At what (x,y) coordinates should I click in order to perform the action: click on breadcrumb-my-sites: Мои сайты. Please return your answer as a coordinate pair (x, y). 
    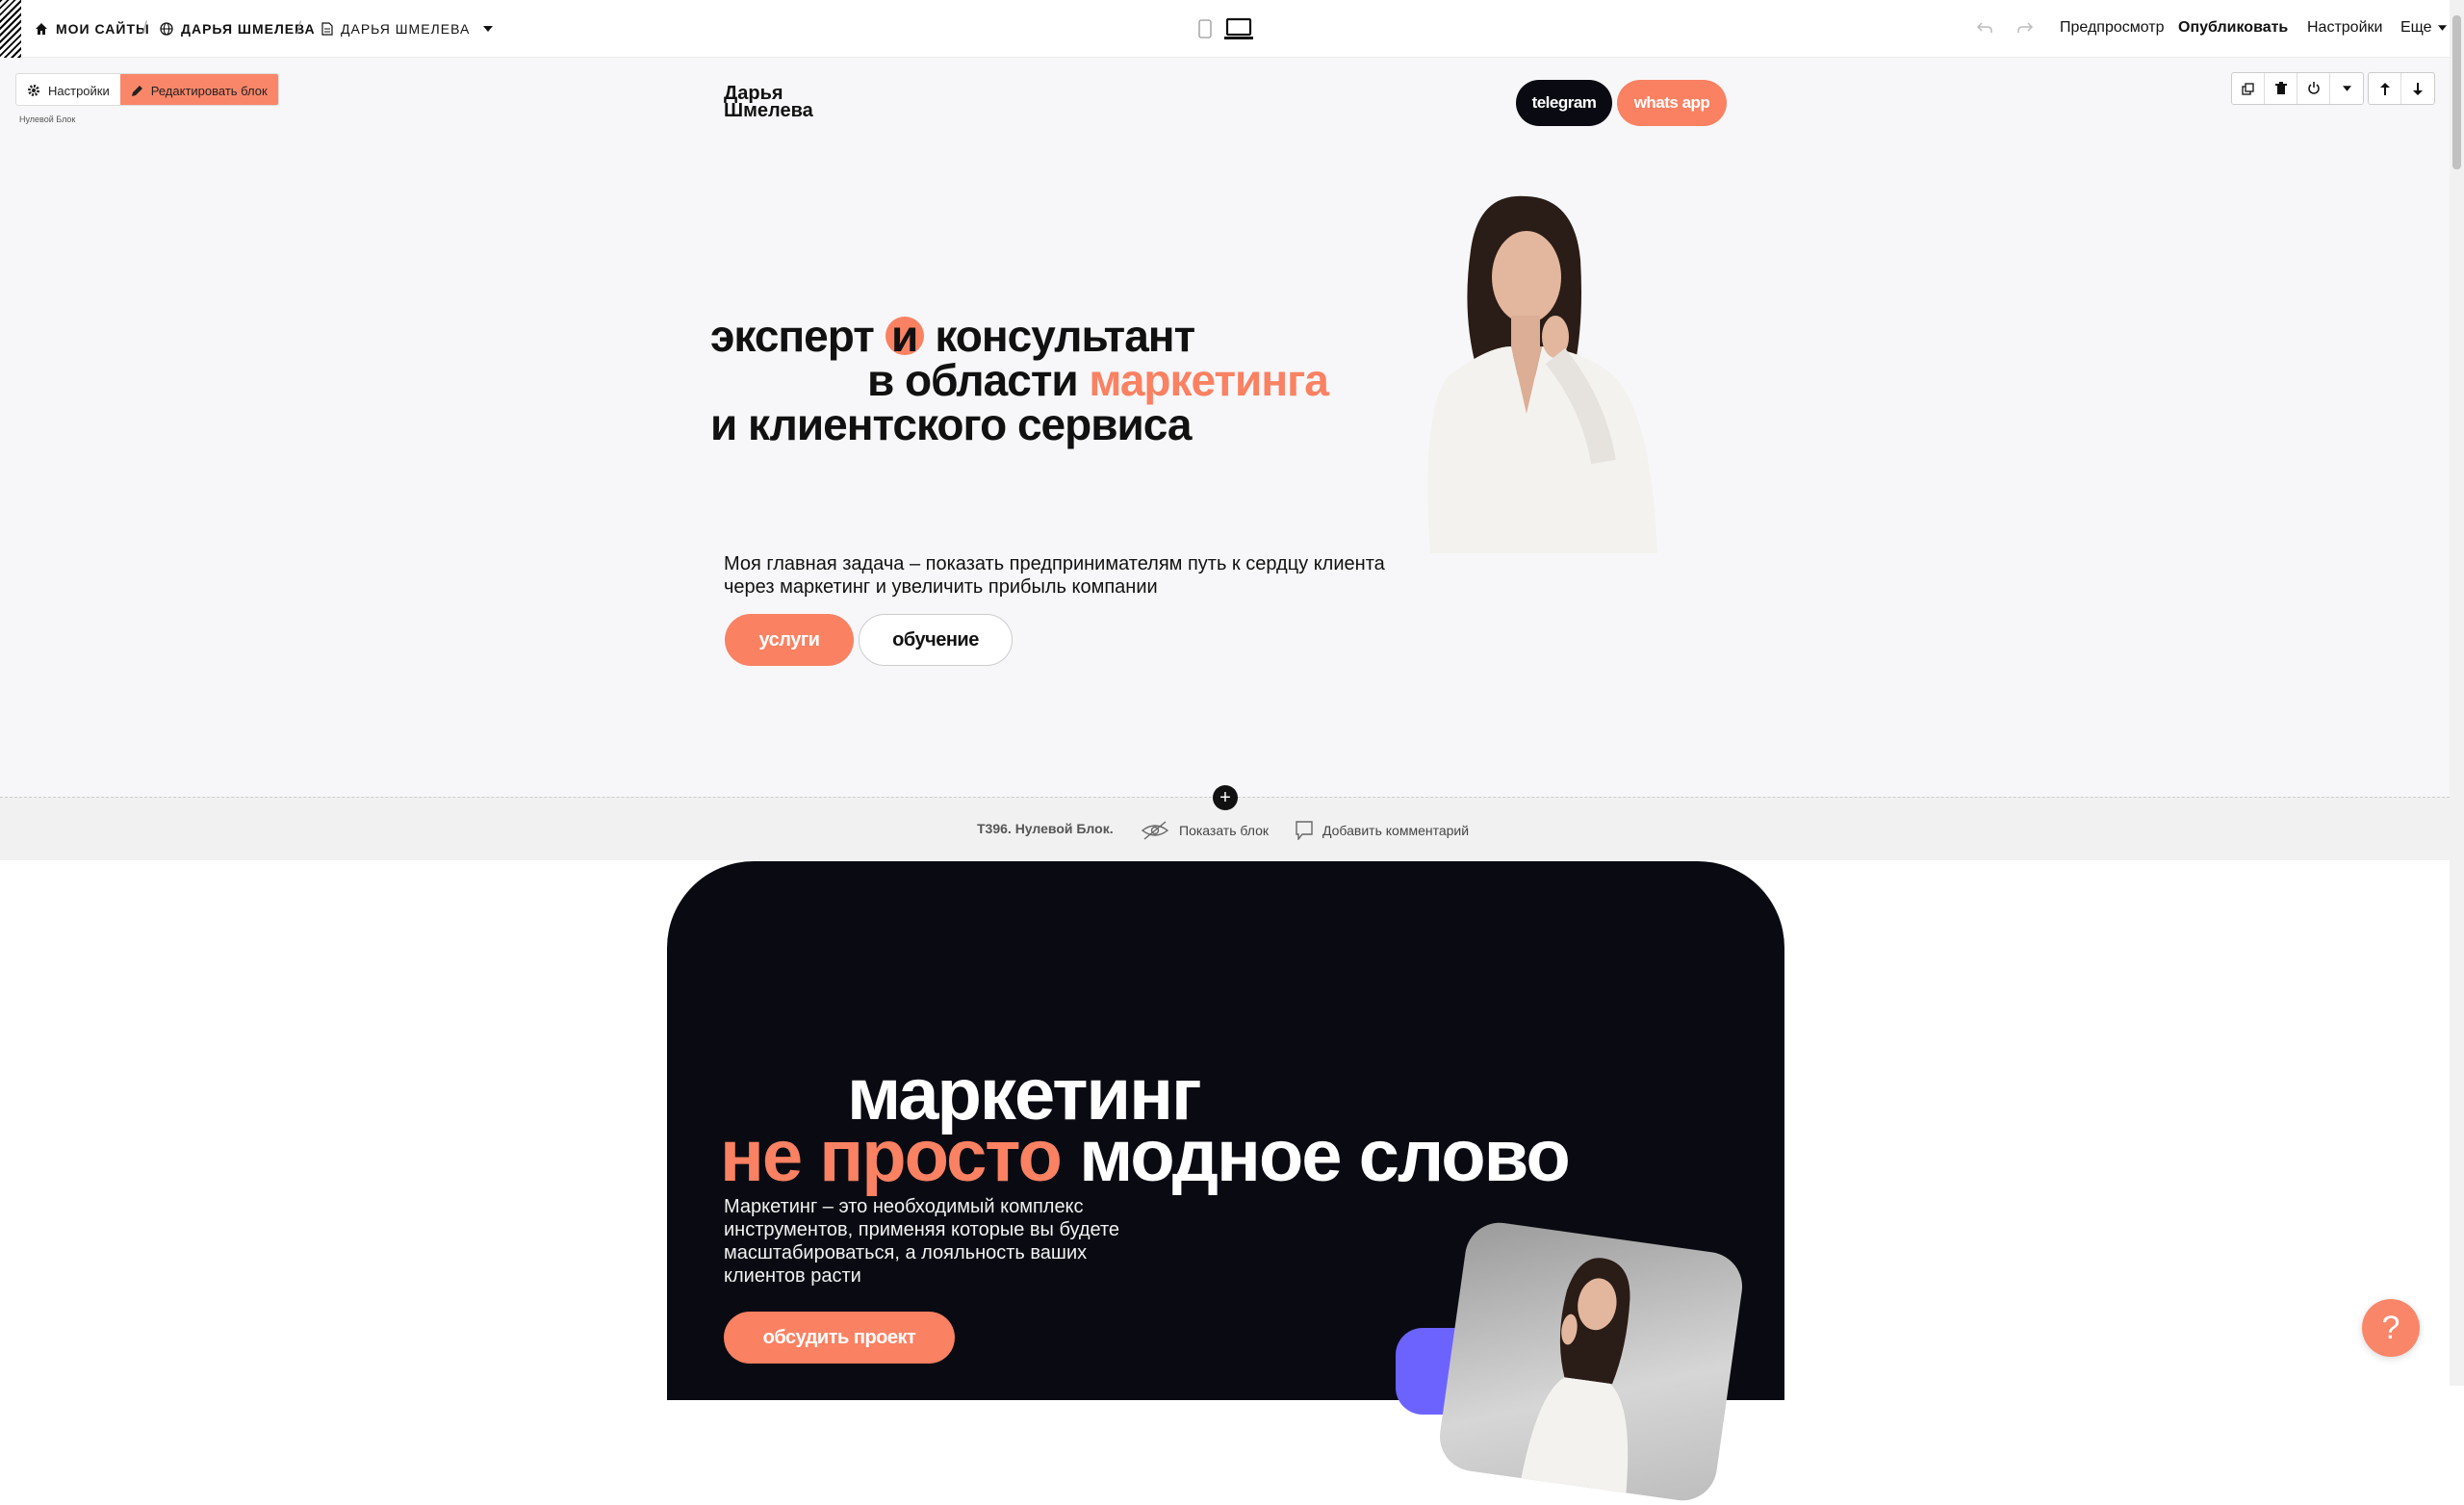
    Looking at the image, I should click on (92, 29).